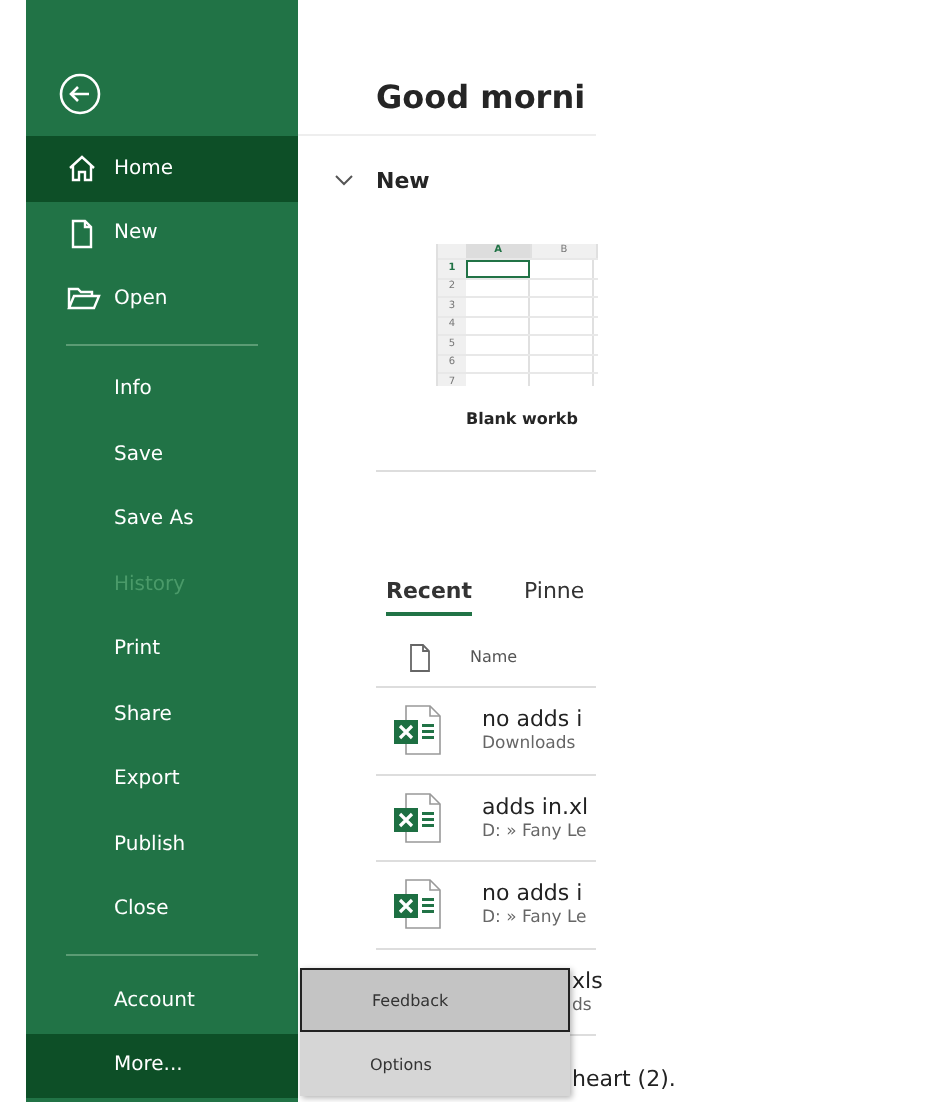 This screenshot has width=952, height=1102. I want to click on file-name: heart (2)., so click(624, 1078).